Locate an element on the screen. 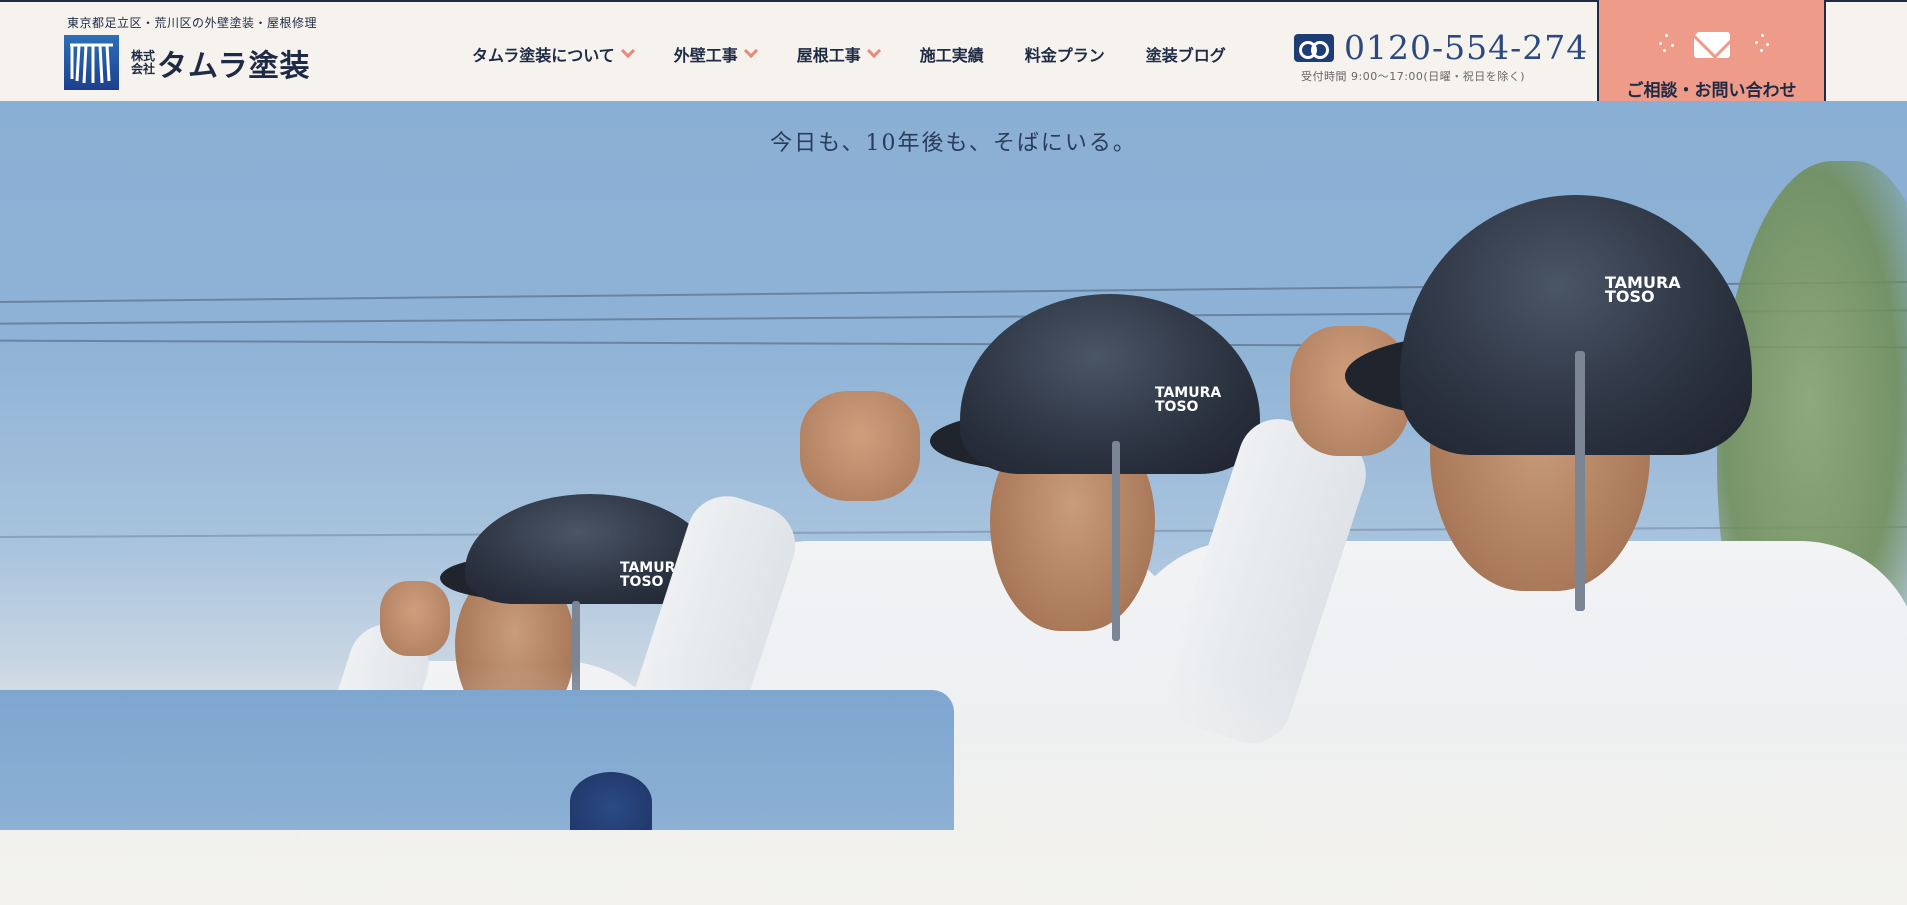 Image resolution: width=1907 pixels, height=905 pixels. nav-item-label: 施工実績 is located at coordinates (951, 55).